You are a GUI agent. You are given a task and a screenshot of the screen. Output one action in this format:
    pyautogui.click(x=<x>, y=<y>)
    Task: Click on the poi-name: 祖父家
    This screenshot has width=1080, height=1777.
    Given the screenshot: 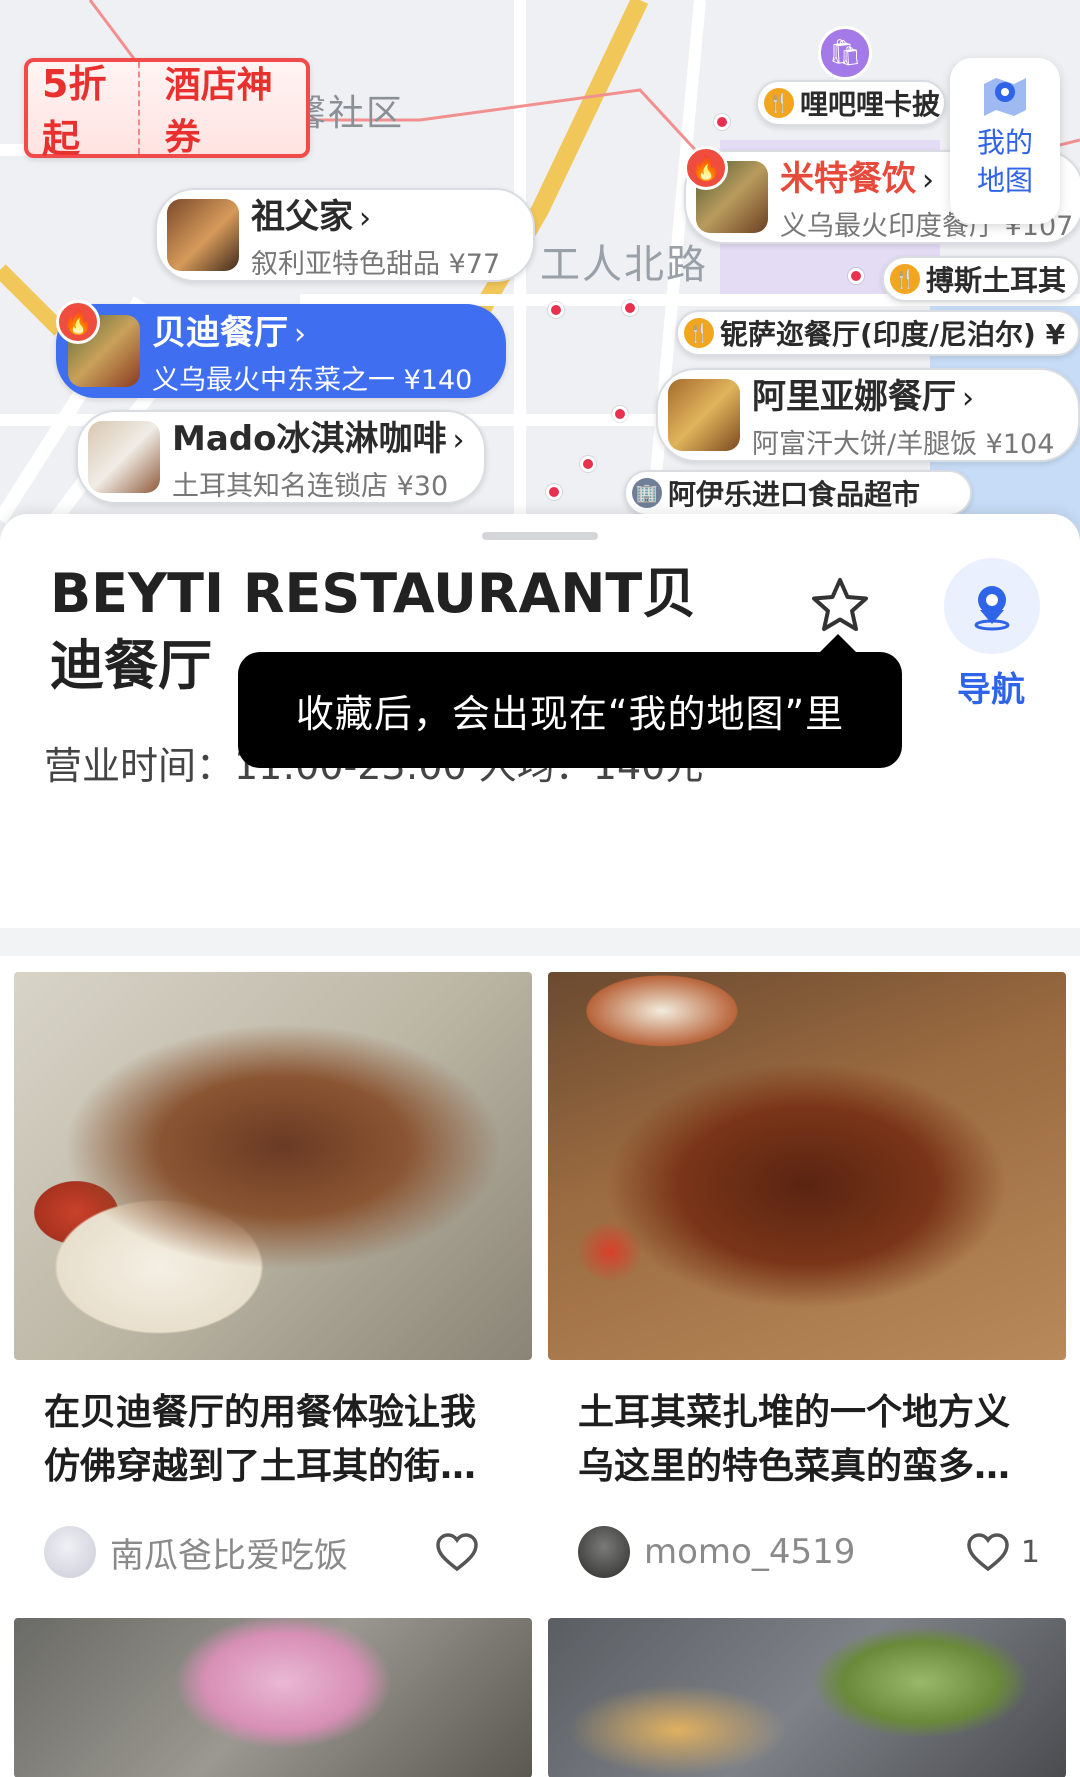 What is the action you would take?
    pyautogui.click(x=302, y=217)
    